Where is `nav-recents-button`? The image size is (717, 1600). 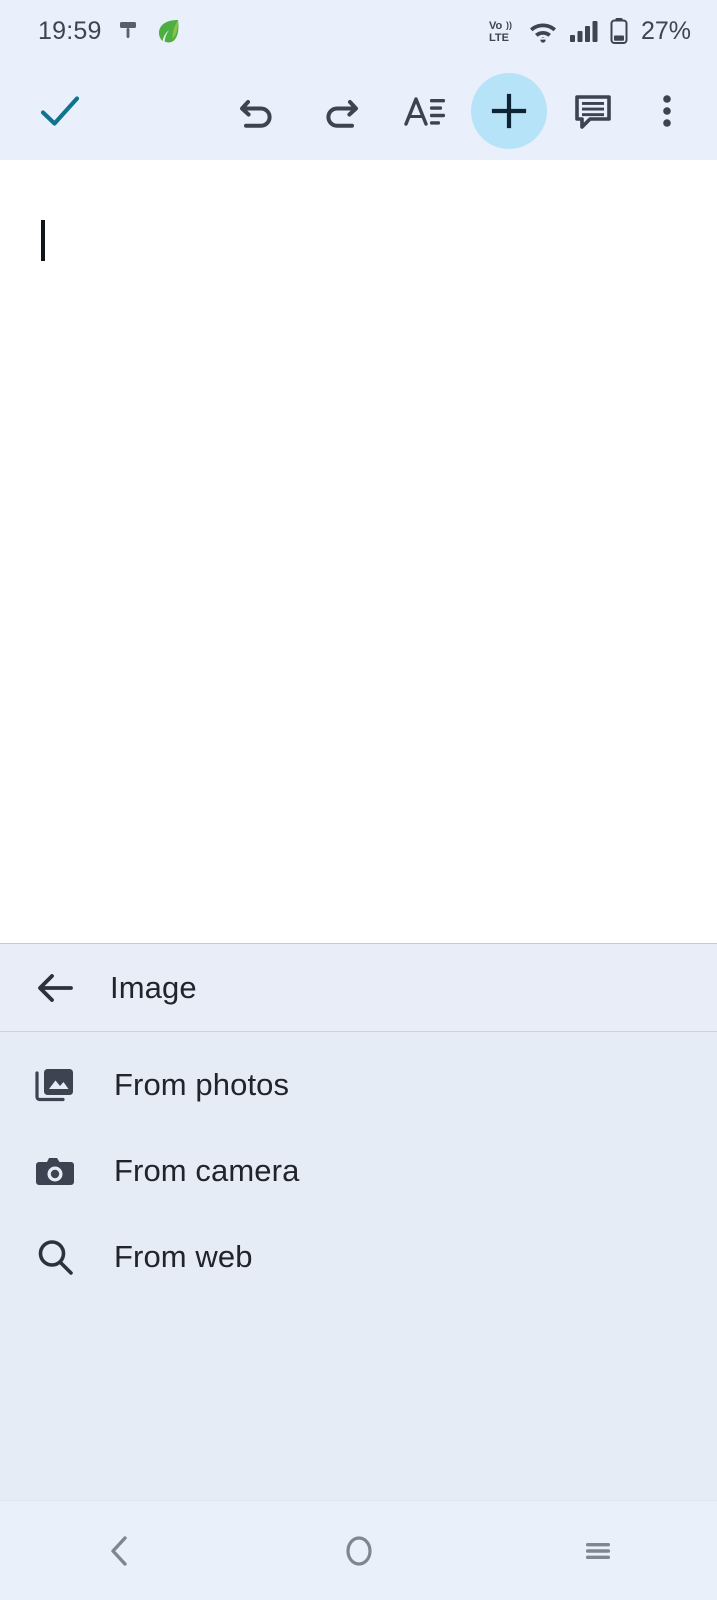 nav-recents-button is located at coordinates (598, 1550).